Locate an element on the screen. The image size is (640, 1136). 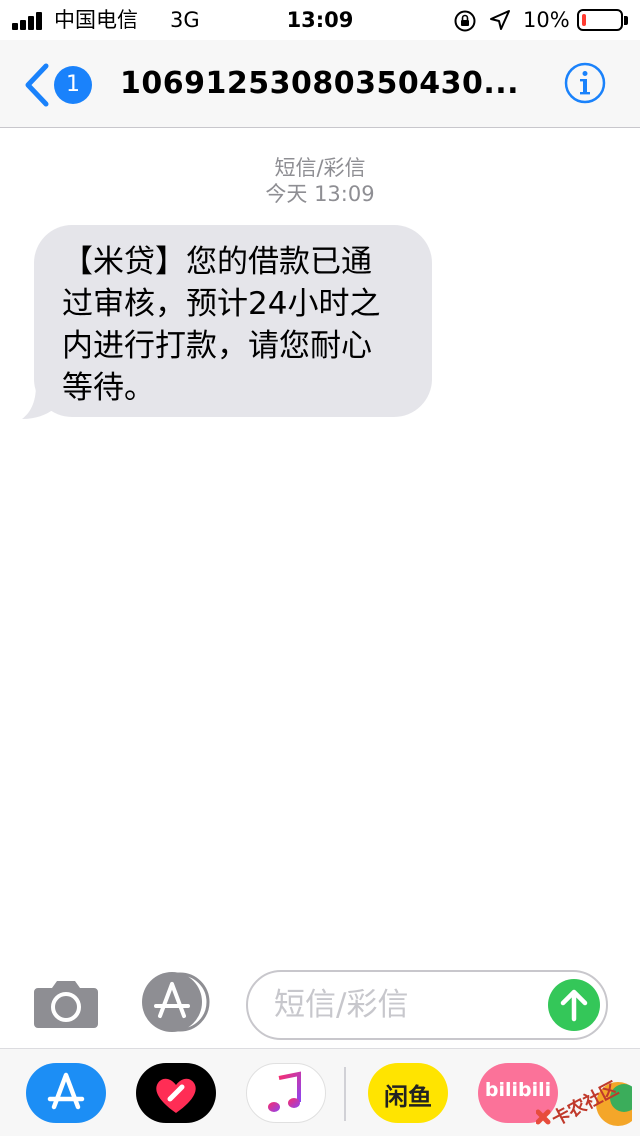
message-line: 【米贷】您的借款已通 is located at coordinates (217, 262).